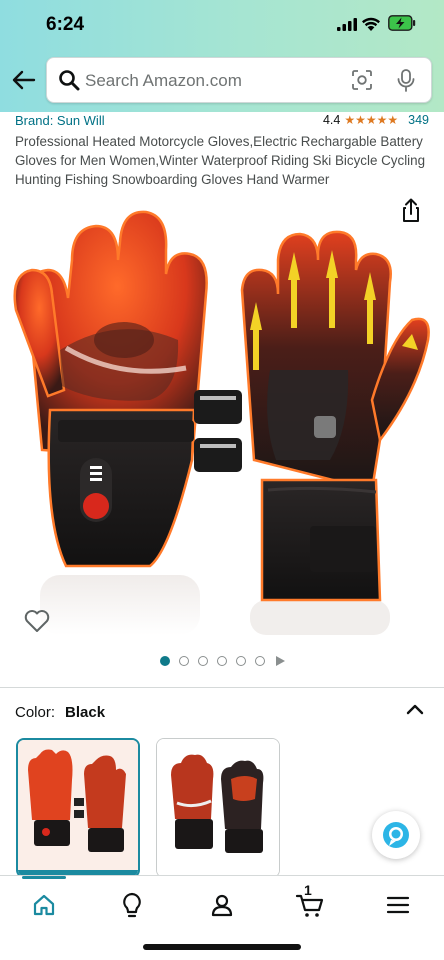  What do you see at coordinates (331, 120) in the screenshot?
I see `rating-value: 4.4` at bounding box center [331, 120].